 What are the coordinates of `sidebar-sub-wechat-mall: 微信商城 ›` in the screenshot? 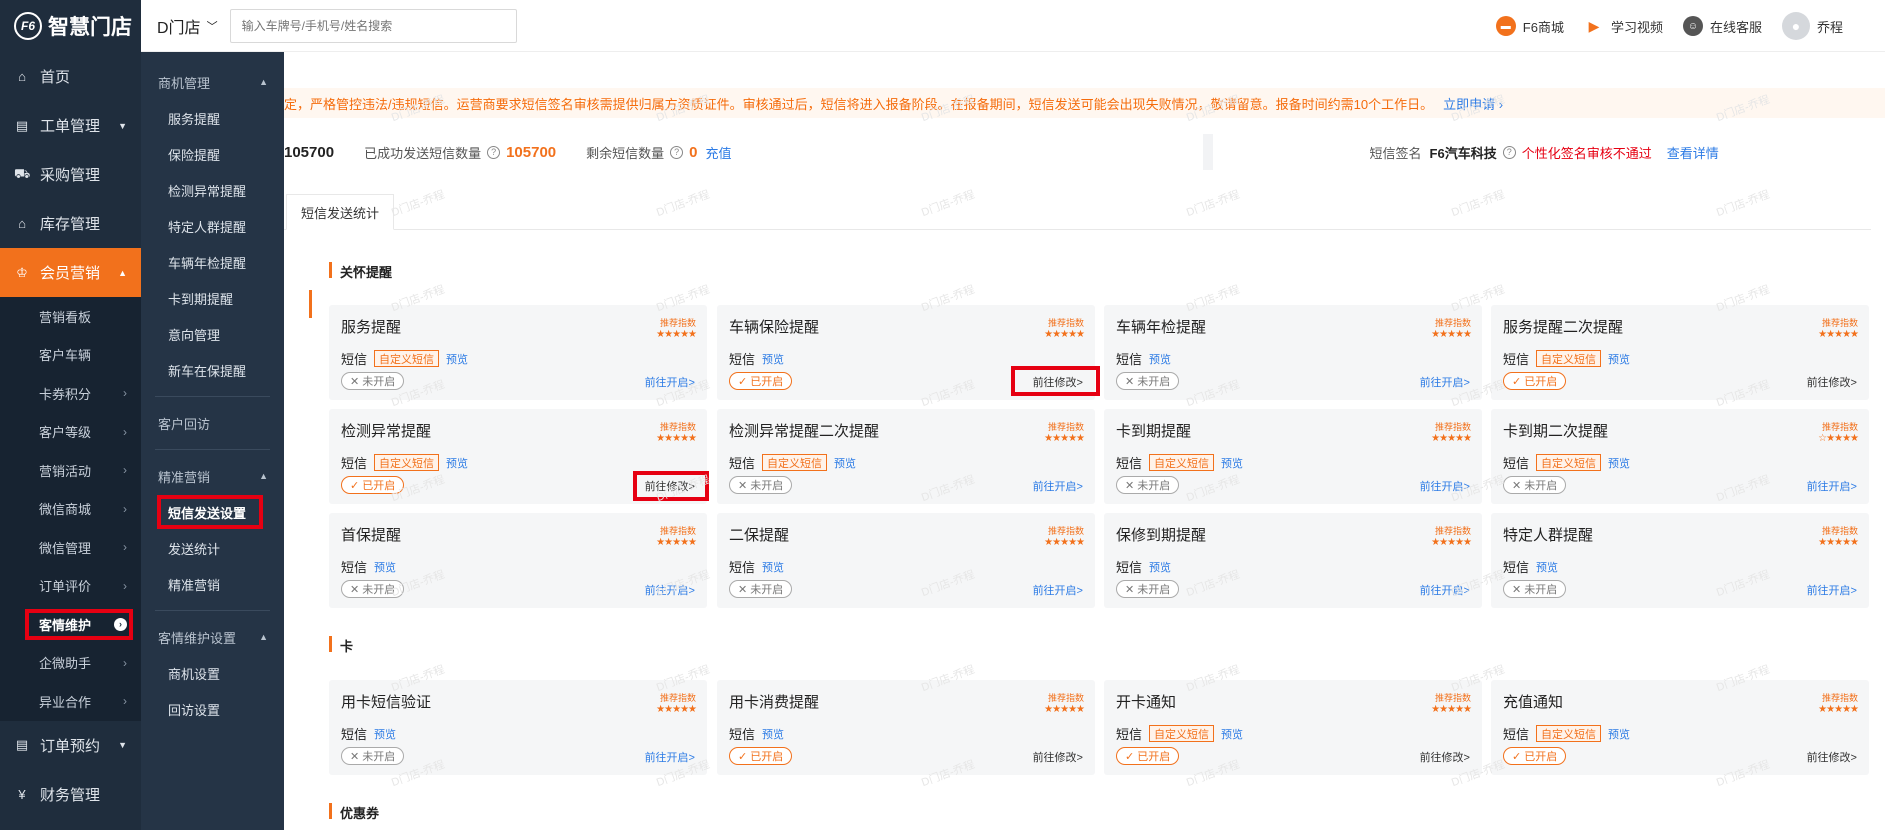 It's located at (70, 508).